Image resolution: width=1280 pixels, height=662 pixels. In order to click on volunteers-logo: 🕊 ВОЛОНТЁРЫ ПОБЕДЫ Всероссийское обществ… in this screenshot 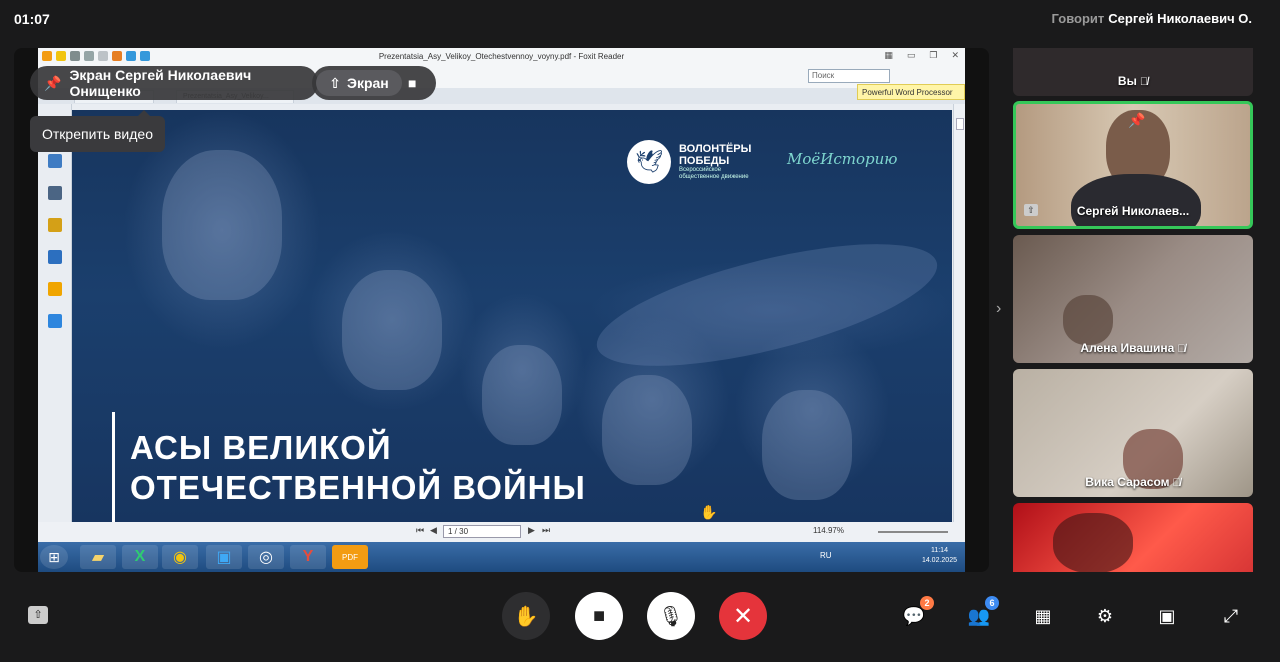, I will do `click(689, 162)`.